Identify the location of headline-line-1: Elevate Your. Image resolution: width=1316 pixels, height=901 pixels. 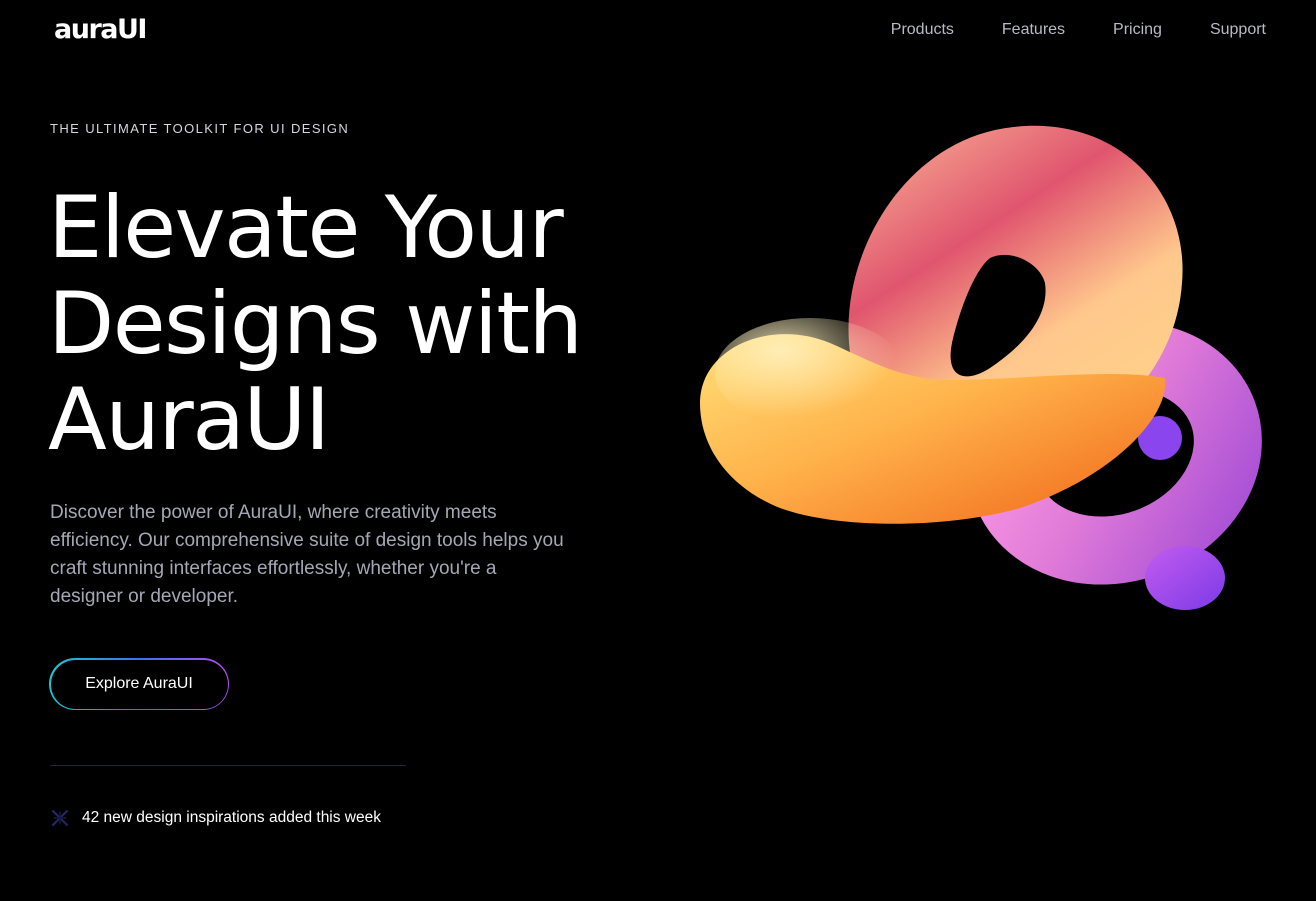
(306, 228).